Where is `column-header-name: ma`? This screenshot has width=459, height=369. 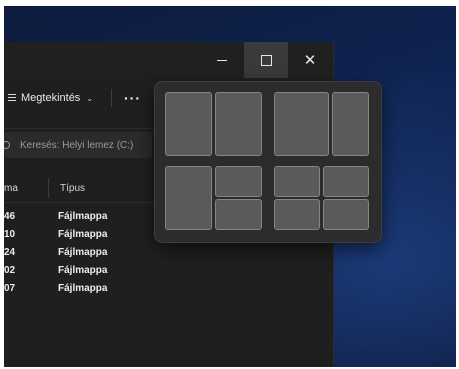
column-header-name: ma is located at coordinates (11, 188).